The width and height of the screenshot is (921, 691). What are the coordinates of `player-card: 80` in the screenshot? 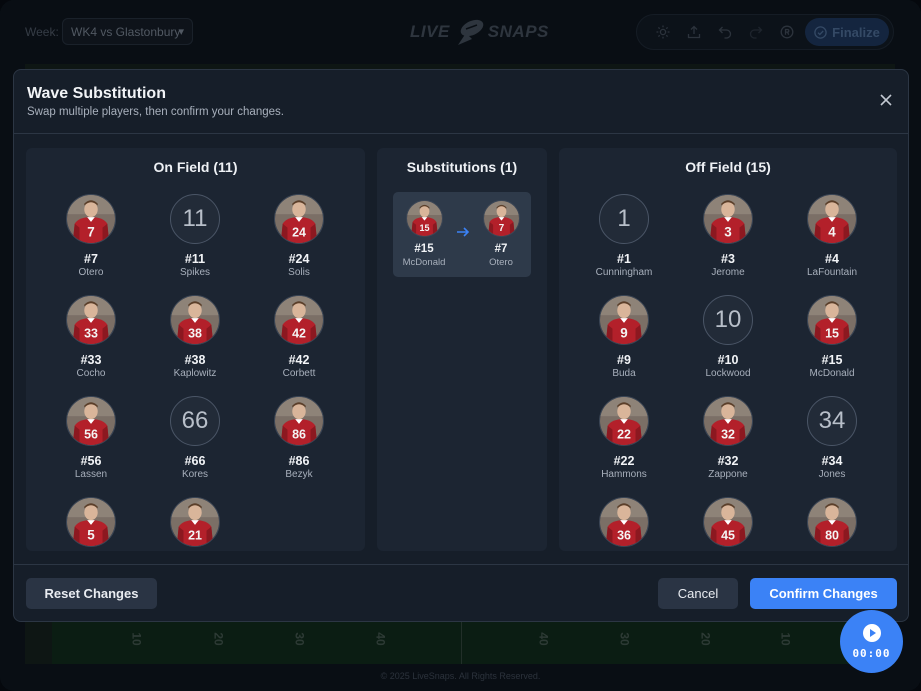 It's located at (832, 524).